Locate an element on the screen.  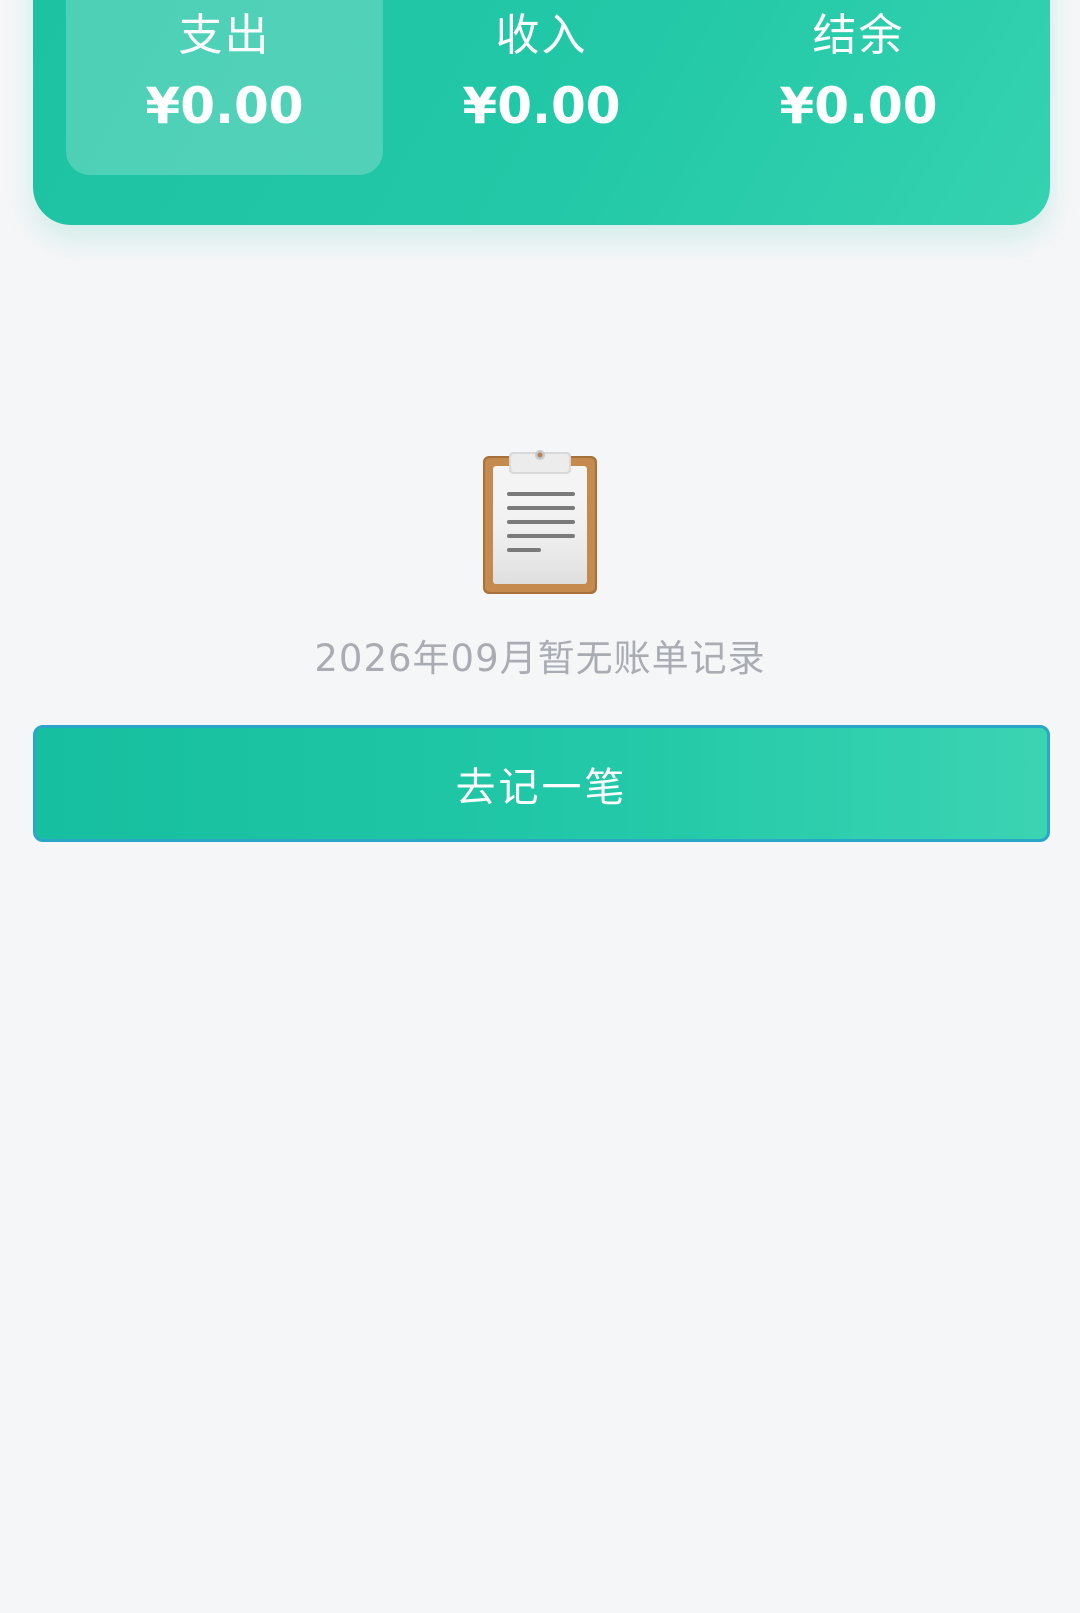
summary-value-balance: ¥0.00 is located at coordinates (858, 106).